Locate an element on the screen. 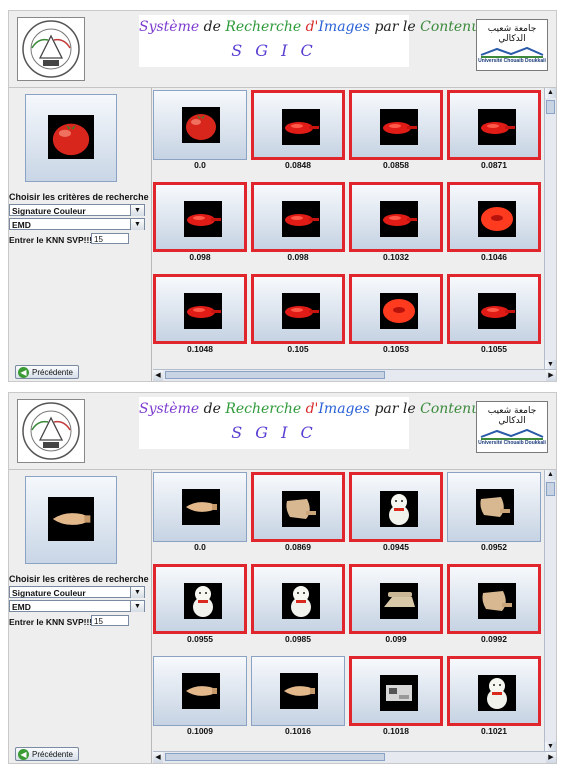 The image size is (563, 766). result-item: 0.1032 is located at coordinates (396, 223).